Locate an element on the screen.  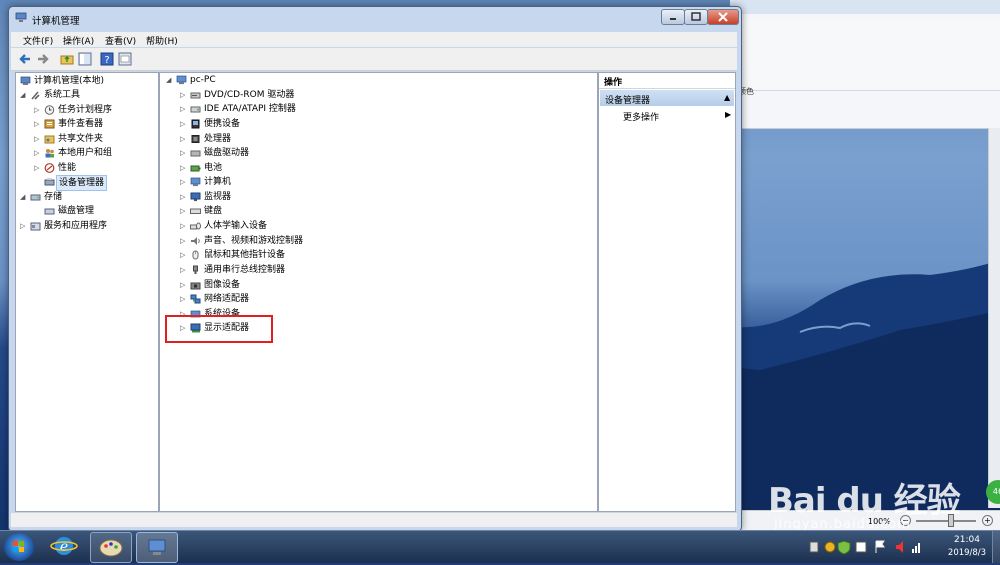
forward-arrow-icon is located at coordinates (43, 59).